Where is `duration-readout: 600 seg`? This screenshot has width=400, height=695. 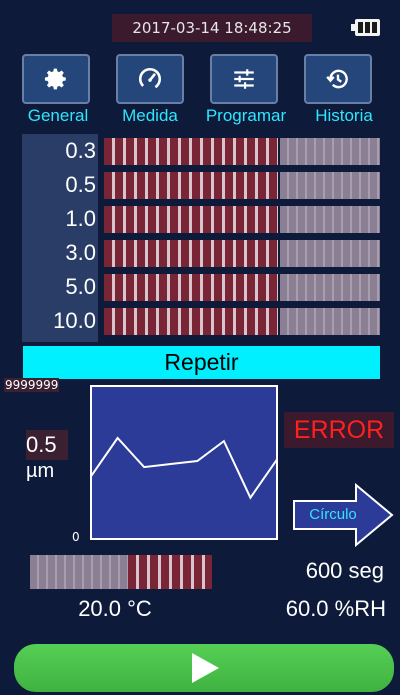
duration-readout: 600 seg is located at coordinates (344, 570).